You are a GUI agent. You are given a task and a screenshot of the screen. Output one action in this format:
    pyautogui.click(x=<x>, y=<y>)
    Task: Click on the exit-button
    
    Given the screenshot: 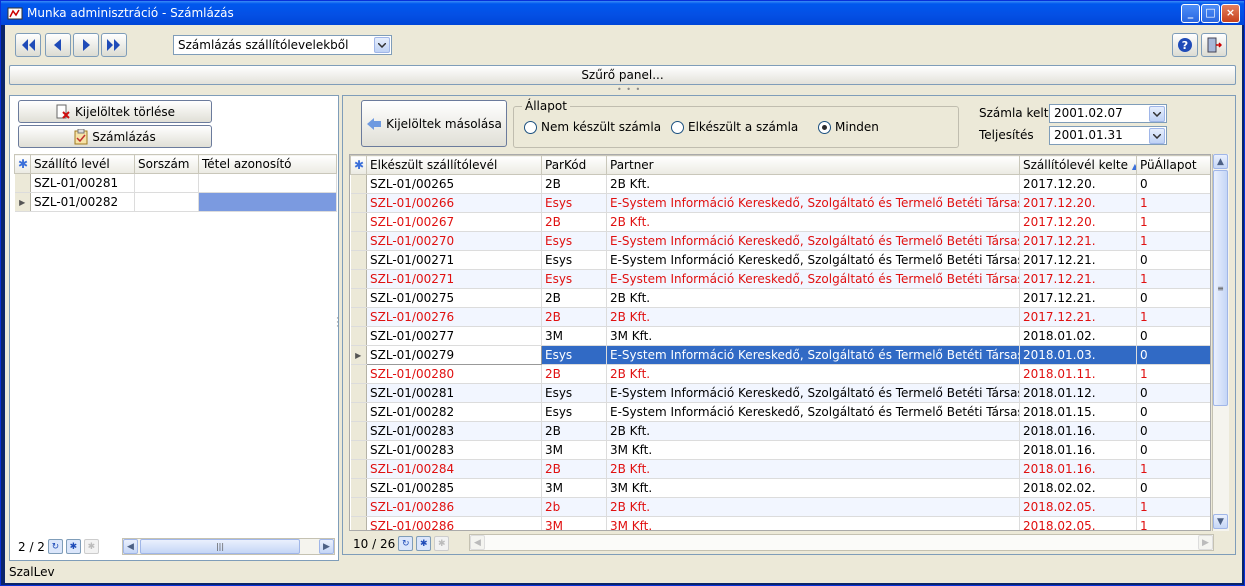 What is the action you would take?
    pyautogui.click(x=1214, y=45)
    